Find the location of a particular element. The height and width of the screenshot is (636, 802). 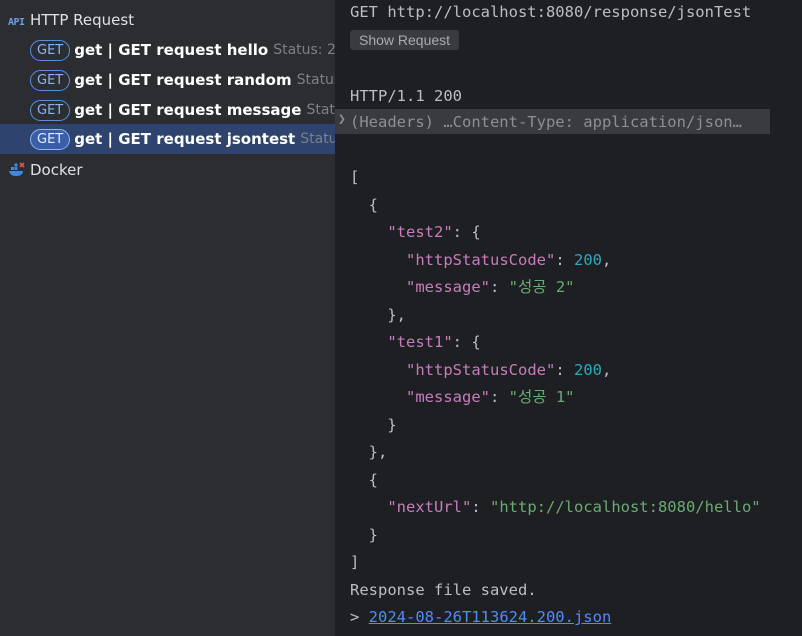

json-key: "test1" is located at coordinates (420, 342).